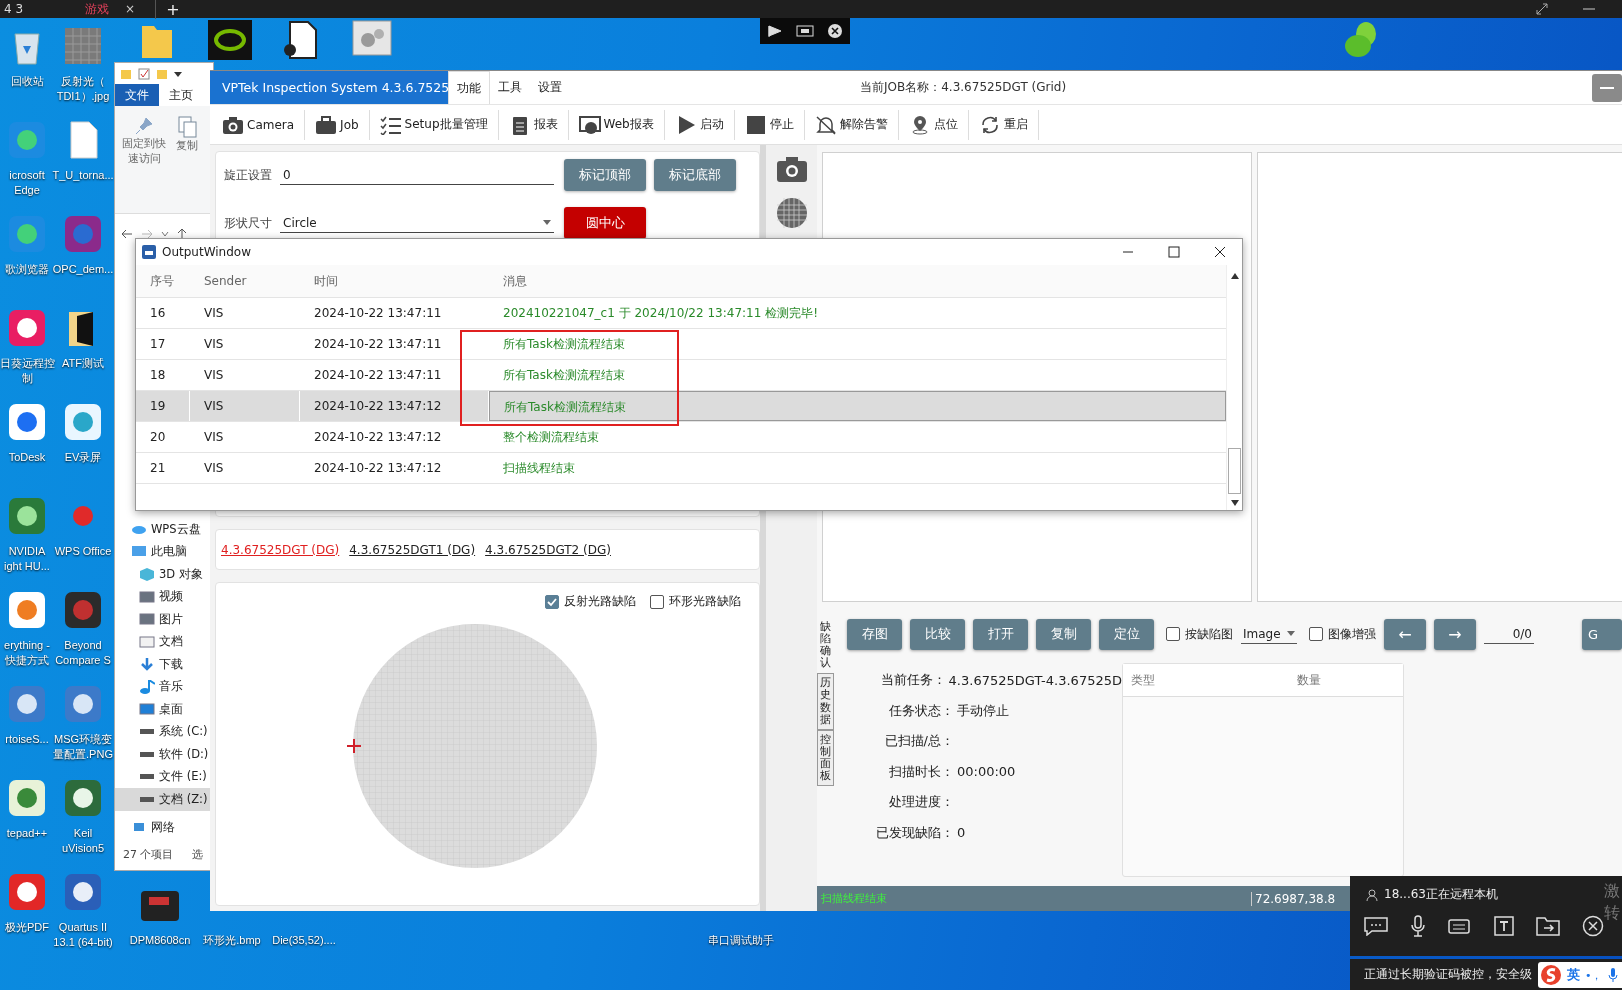  Describe the element at coordinates (510, 87) in the screenshot. I see `menu-item: 工具` at that location.